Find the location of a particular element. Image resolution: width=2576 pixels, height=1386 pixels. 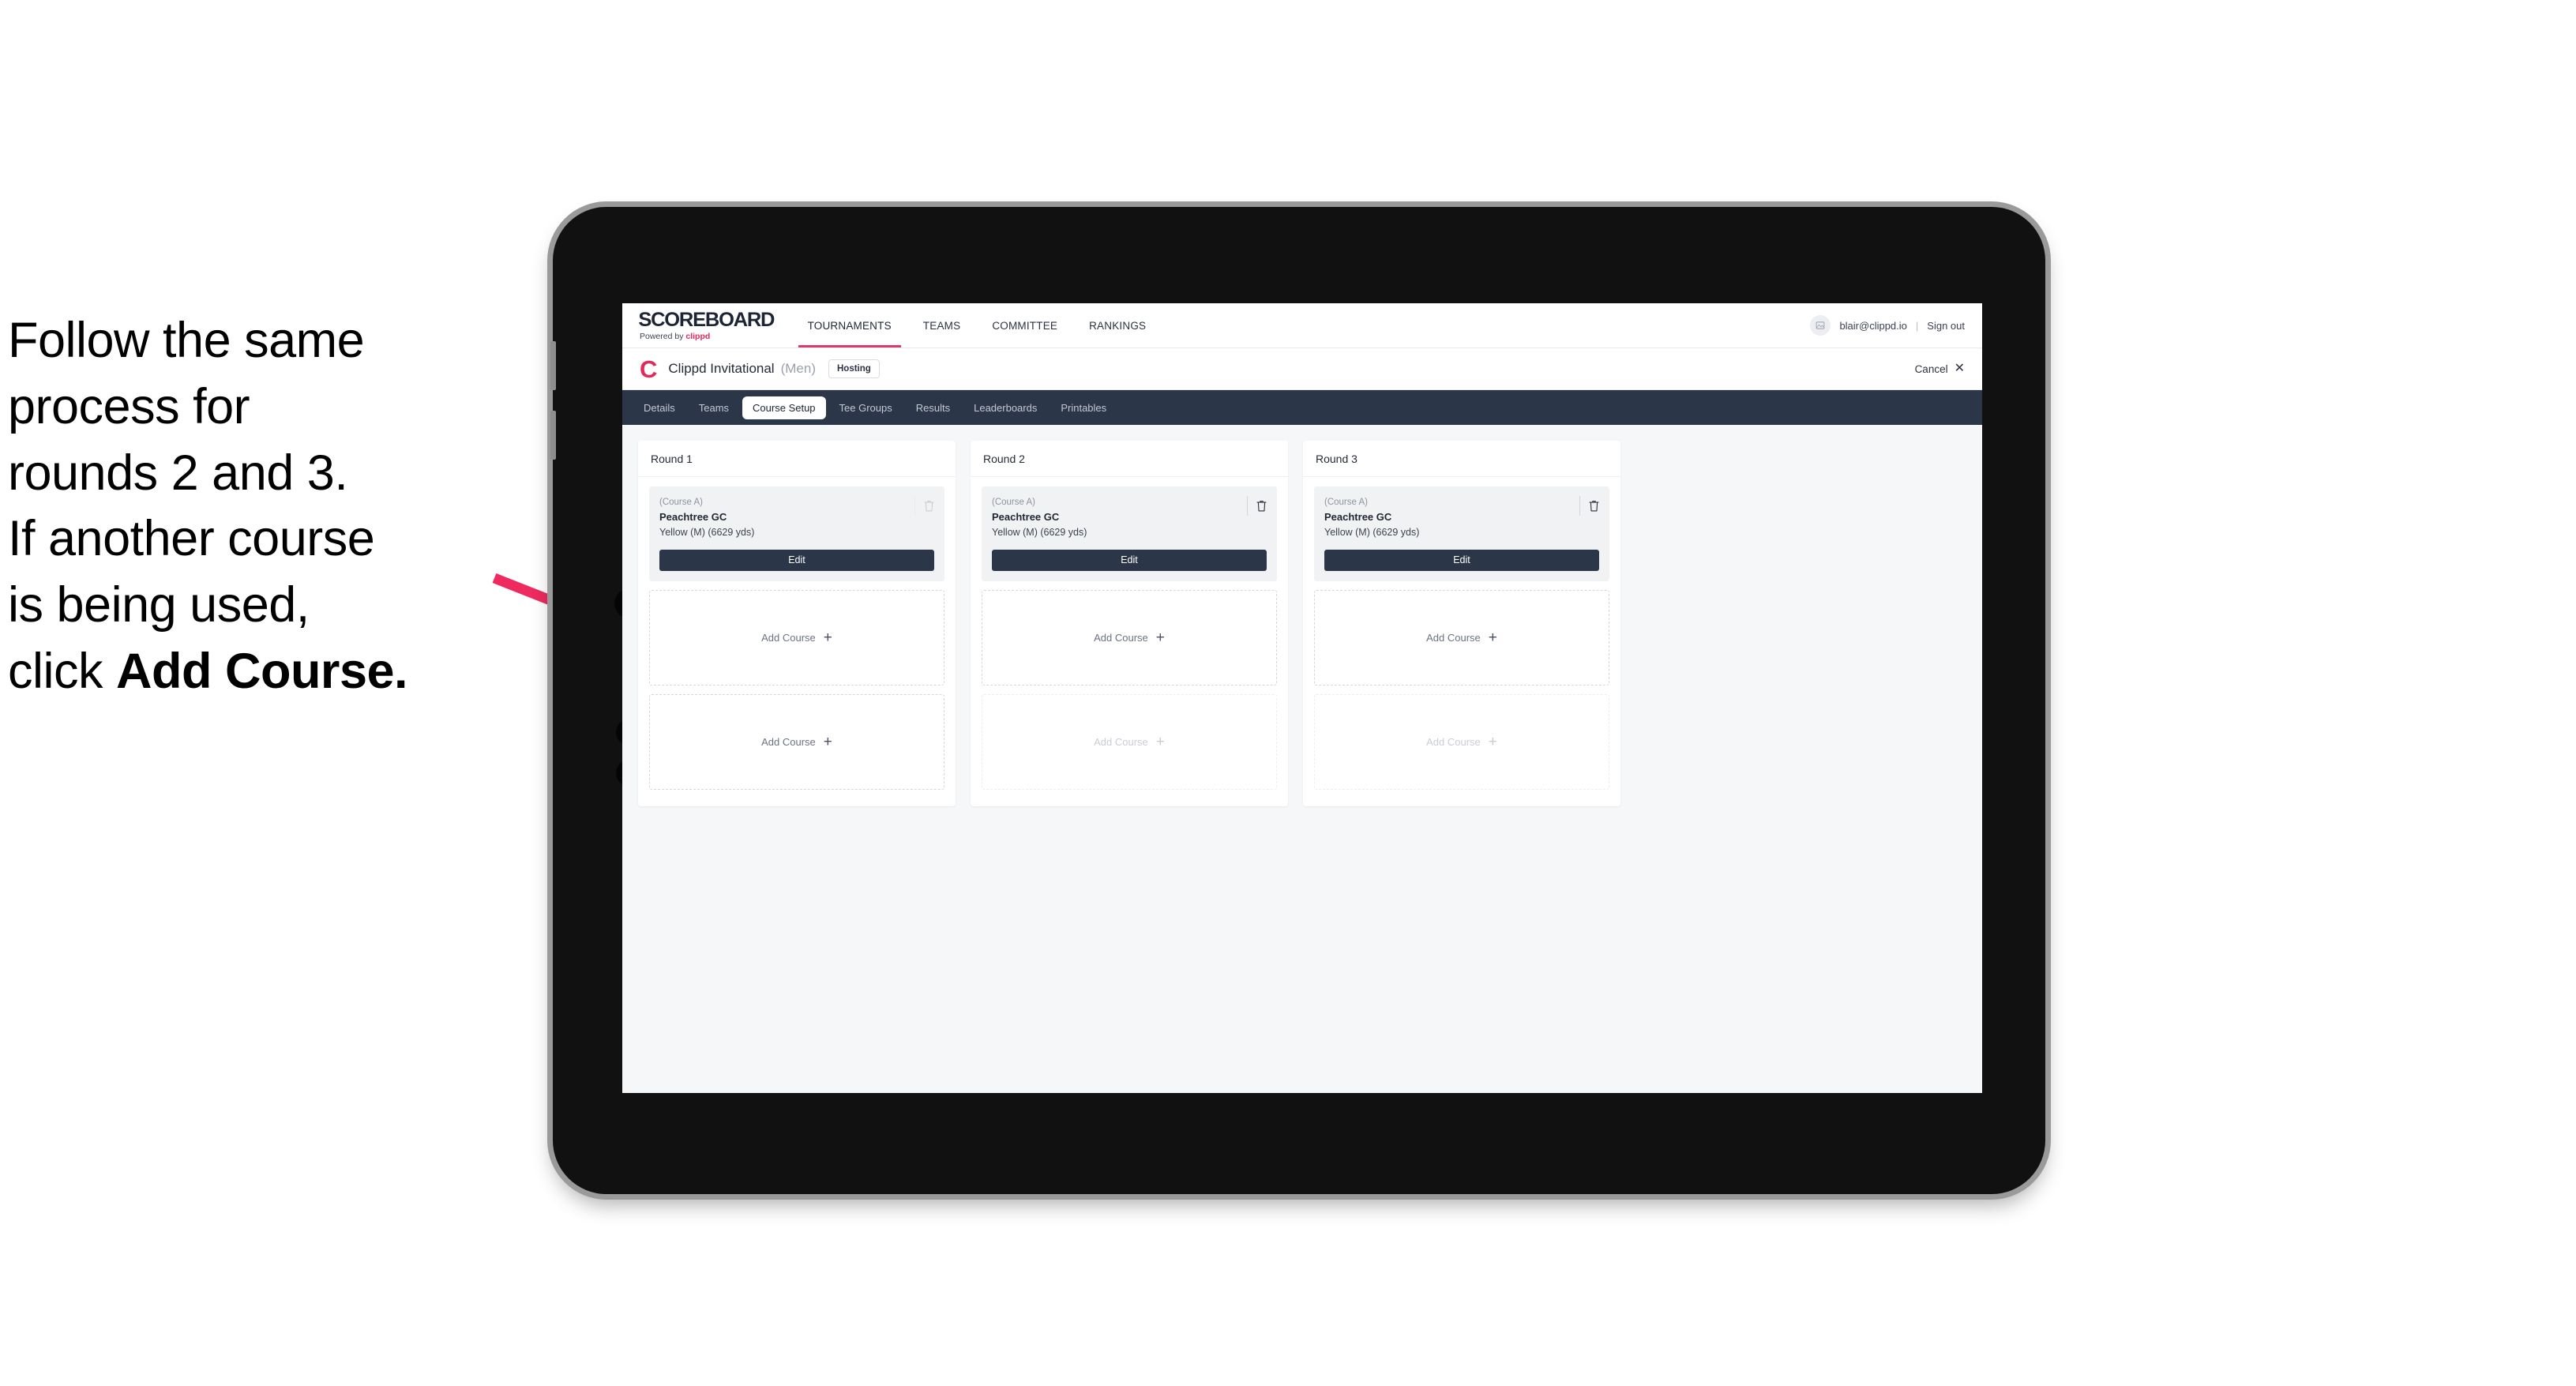

annotation-line-6-emphasis: Add Course. is located at coordinates (262, 671).